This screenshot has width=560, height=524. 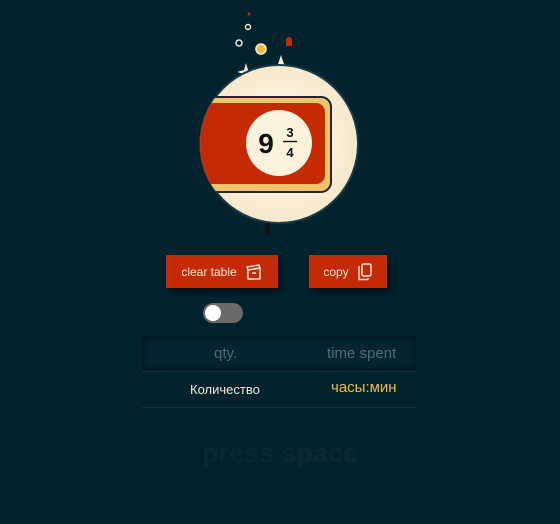 I want to click on portion-illustration: 9 3 4, so click(x=279, y=123).